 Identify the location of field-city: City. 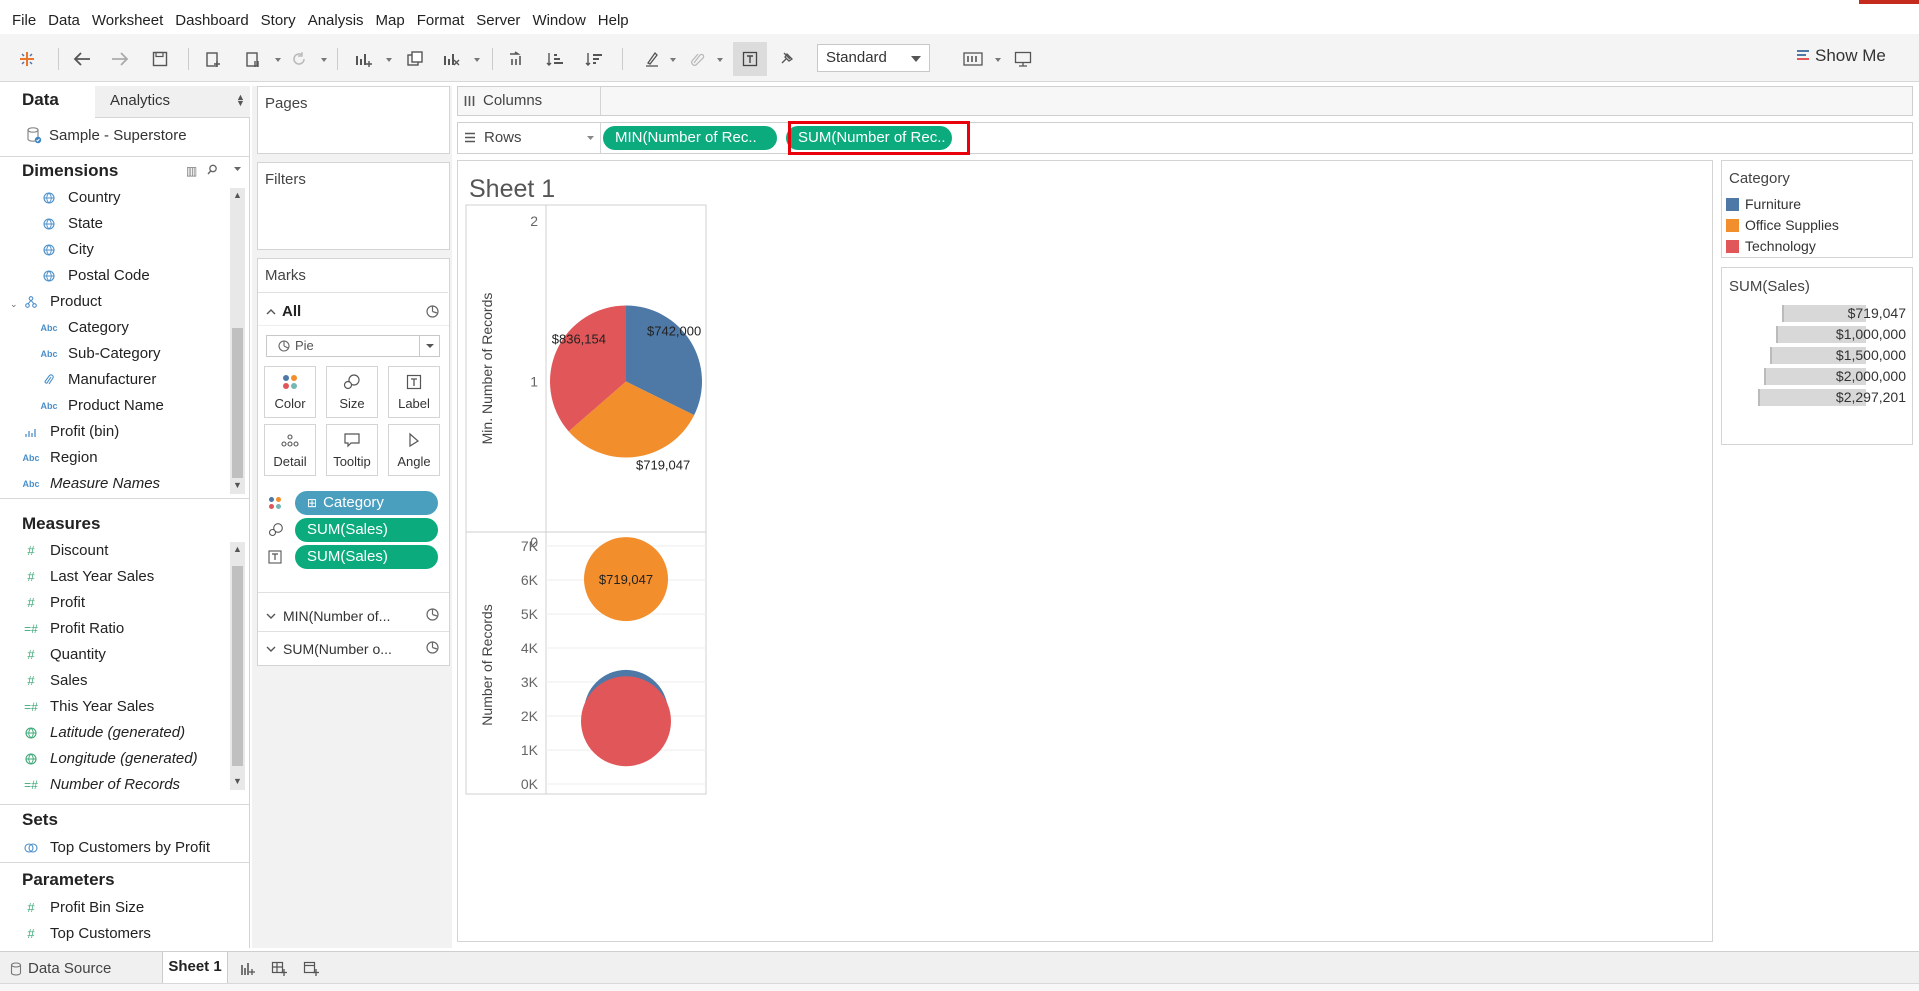
(67, 249).